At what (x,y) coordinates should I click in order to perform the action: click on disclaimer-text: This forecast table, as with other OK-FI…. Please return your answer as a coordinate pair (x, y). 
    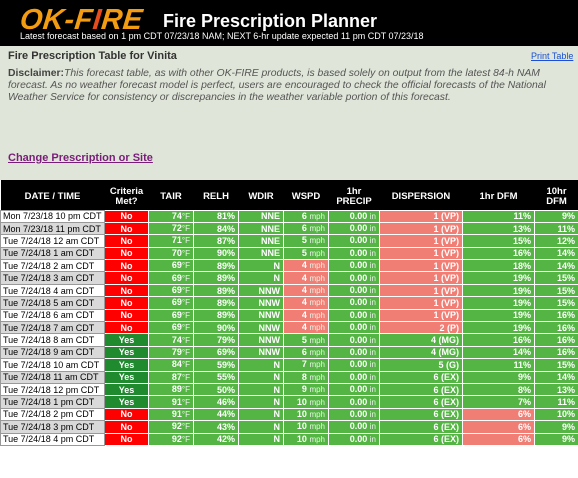
    Looking at the image, I should click on (277, 86).